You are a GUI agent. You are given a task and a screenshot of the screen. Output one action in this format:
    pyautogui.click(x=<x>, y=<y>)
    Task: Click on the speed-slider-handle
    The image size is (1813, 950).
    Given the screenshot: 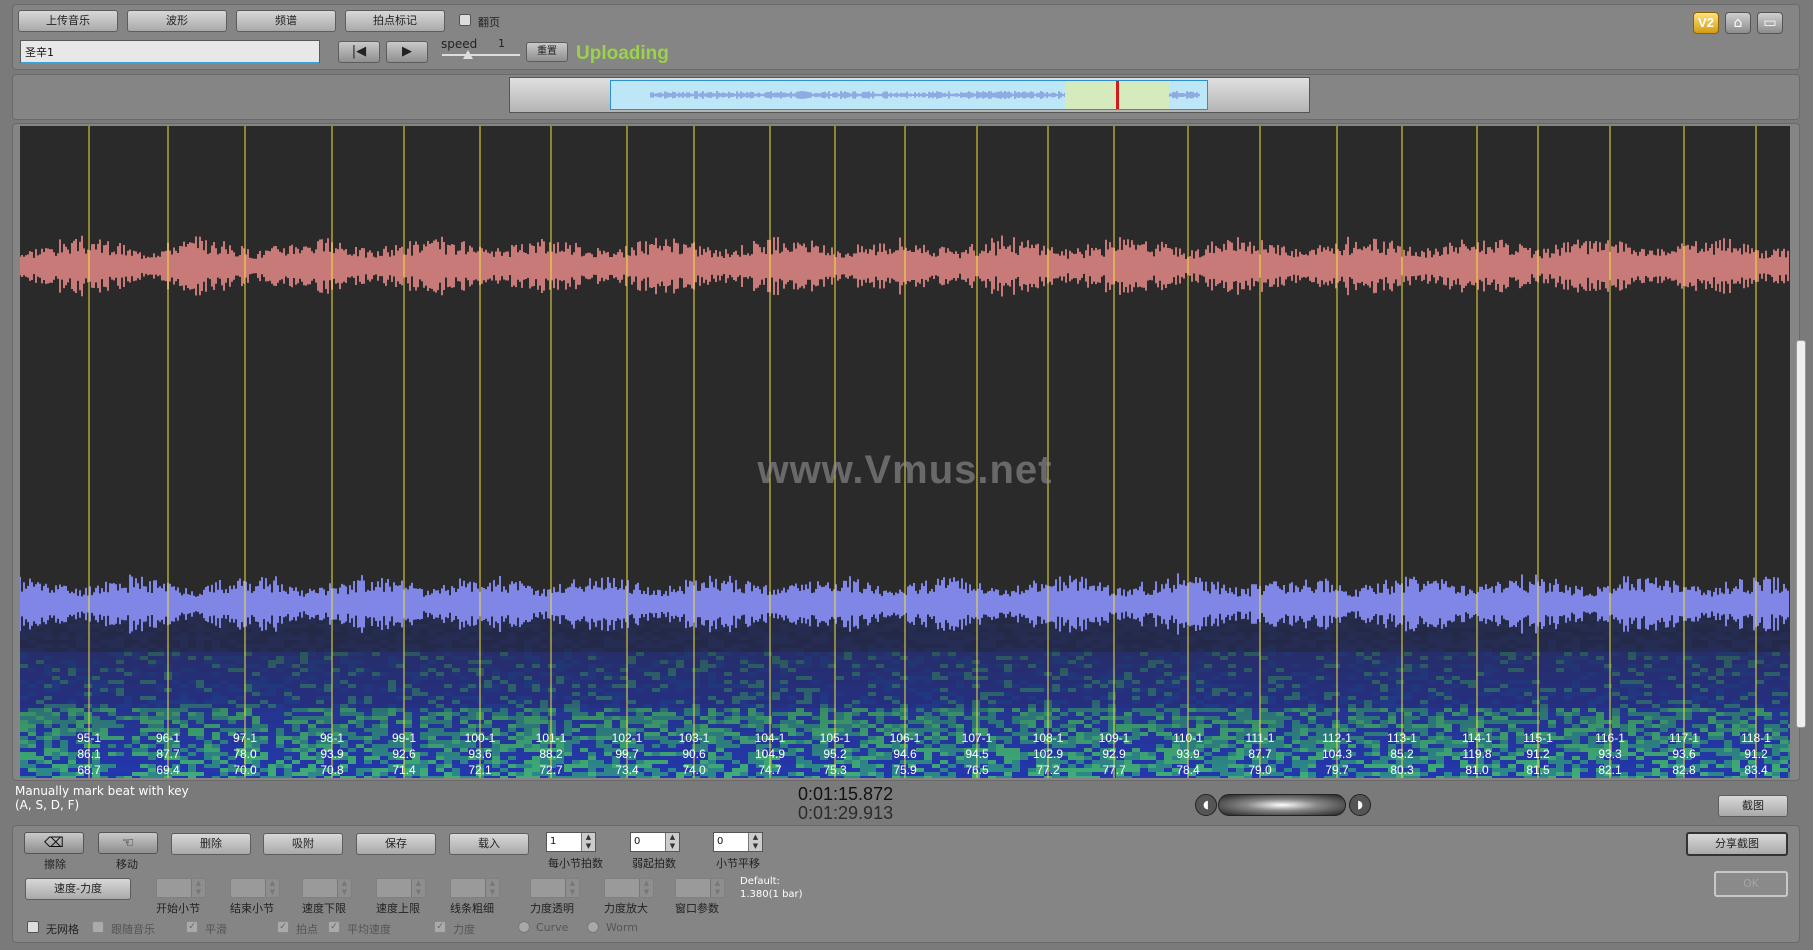 What is the action you would take?
    pyautogui.click(x=468, y=54)
    